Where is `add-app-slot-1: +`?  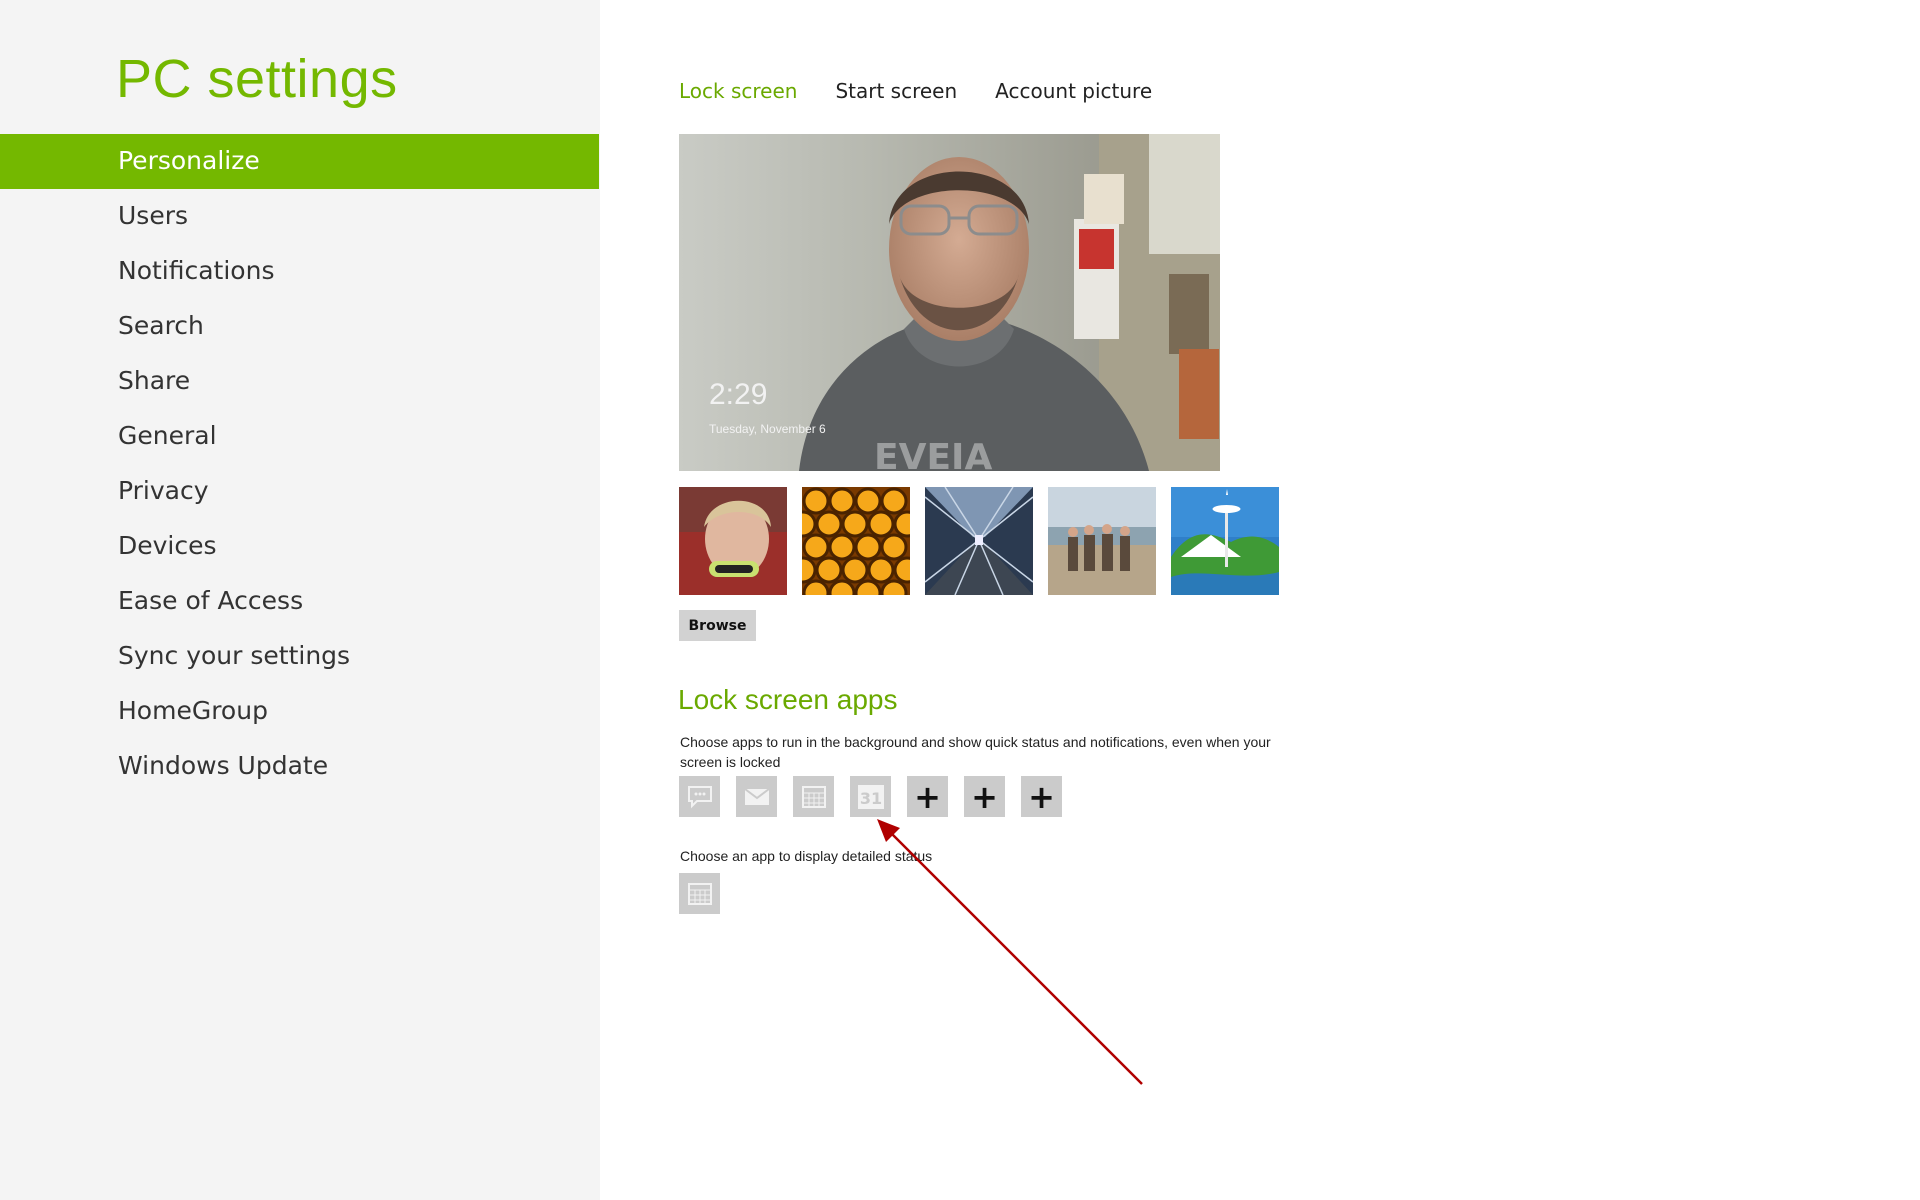
add-app-slot-1: + is located at coordinates (927, 796).